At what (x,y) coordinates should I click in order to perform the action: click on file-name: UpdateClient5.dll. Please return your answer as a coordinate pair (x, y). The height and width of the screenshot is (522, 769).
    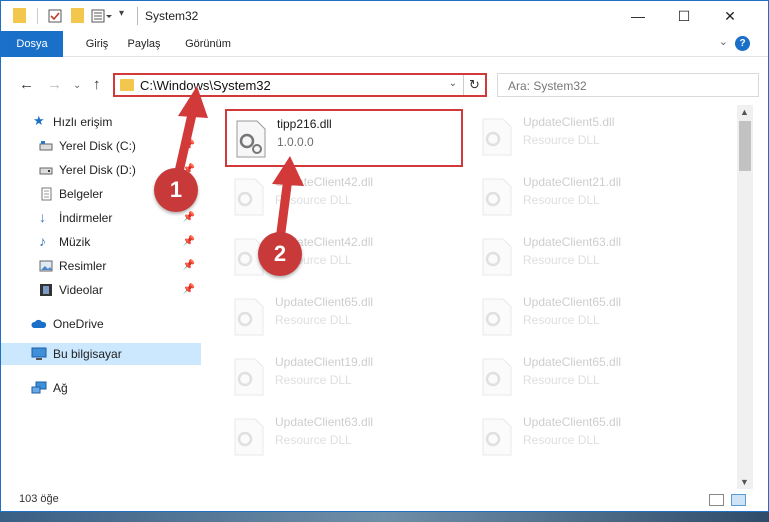
    Looking at the image, I should click on (569, 122).